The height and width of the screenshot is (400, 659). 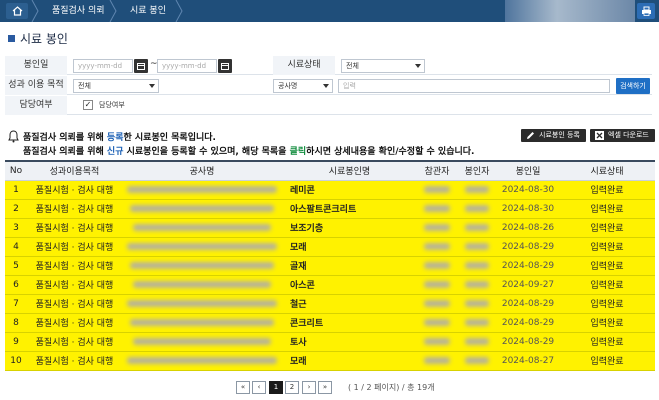 I want to click on keyword-input: 입력, so click(x=474, y=86).